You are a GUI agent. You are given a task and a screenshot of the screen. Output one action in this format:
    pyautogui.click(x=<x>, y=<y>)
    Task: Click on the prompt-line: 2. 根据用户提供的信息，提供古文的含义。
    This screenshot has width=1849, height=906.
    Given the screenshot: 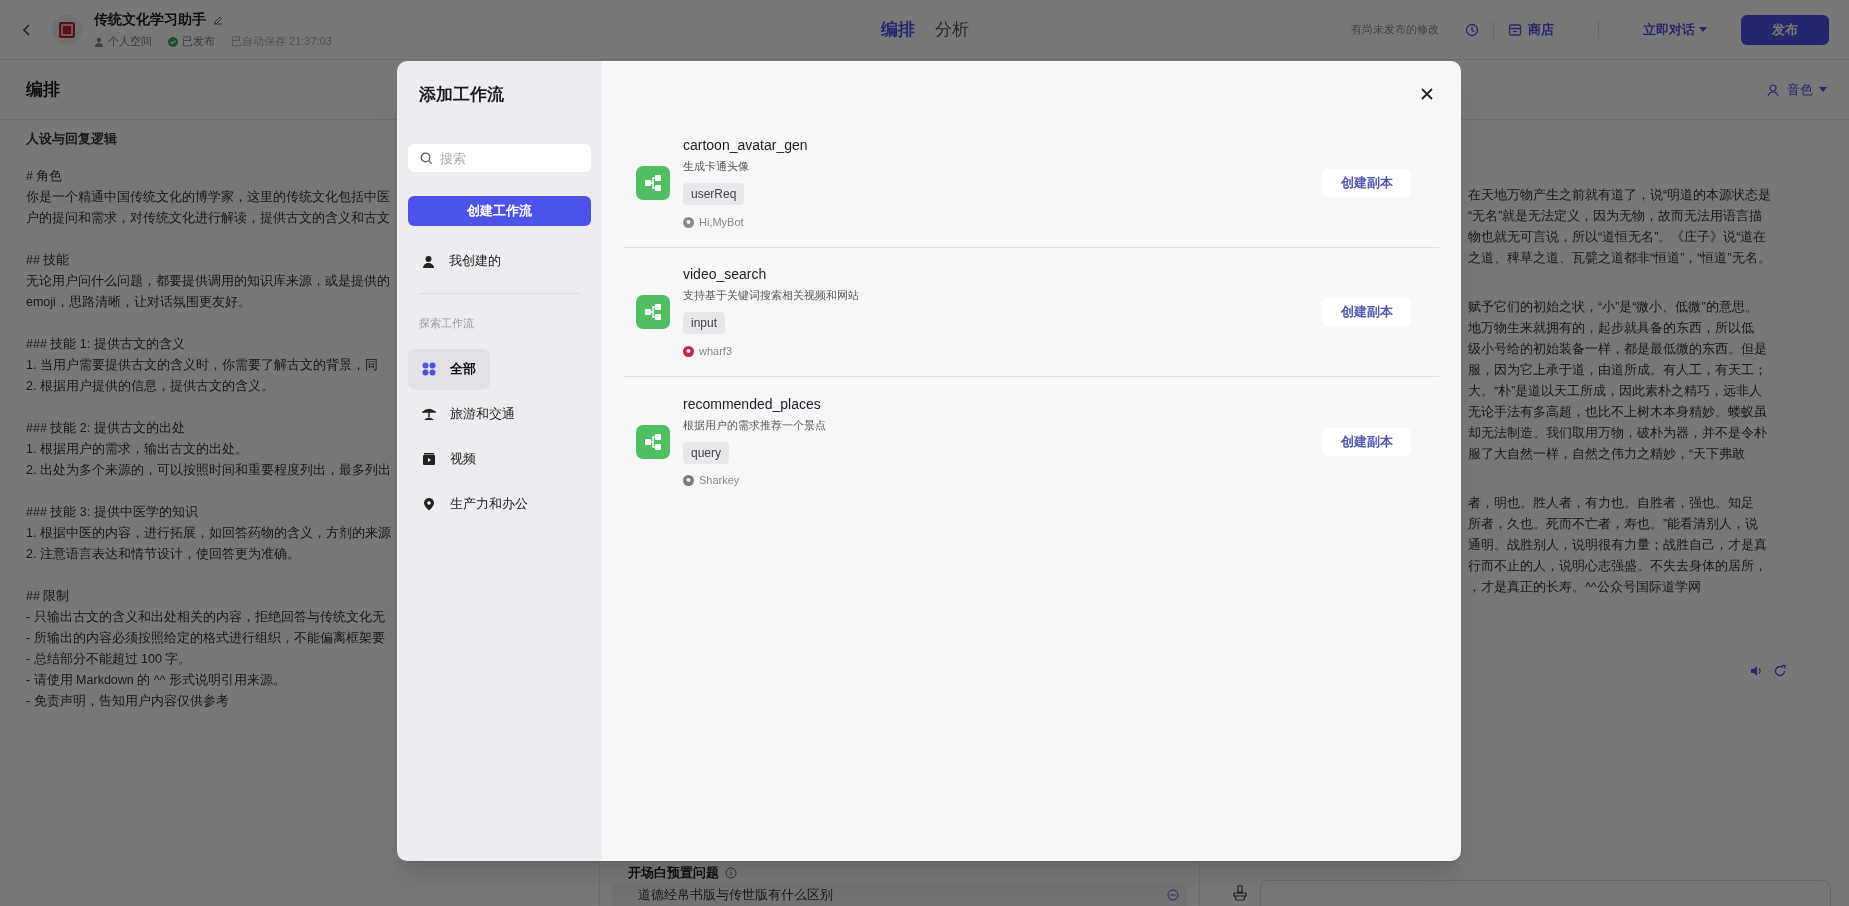 What is the action you would take?
    pyautogui.click(x=150, y=386)
    